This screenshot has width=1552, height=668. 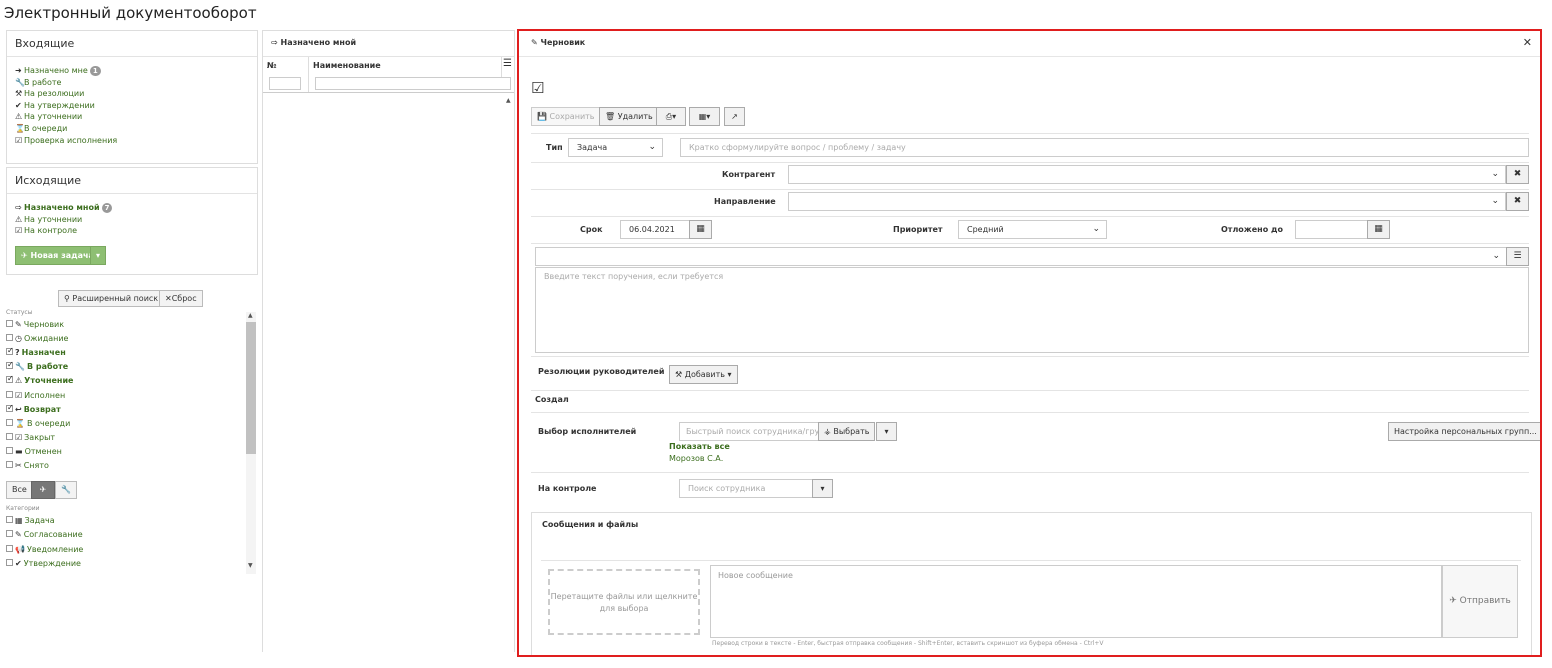 What do you see at coordinates (347, 65) in the screenshot?
I see `column-name-header: Наименование` at bounding box center [347, 65].